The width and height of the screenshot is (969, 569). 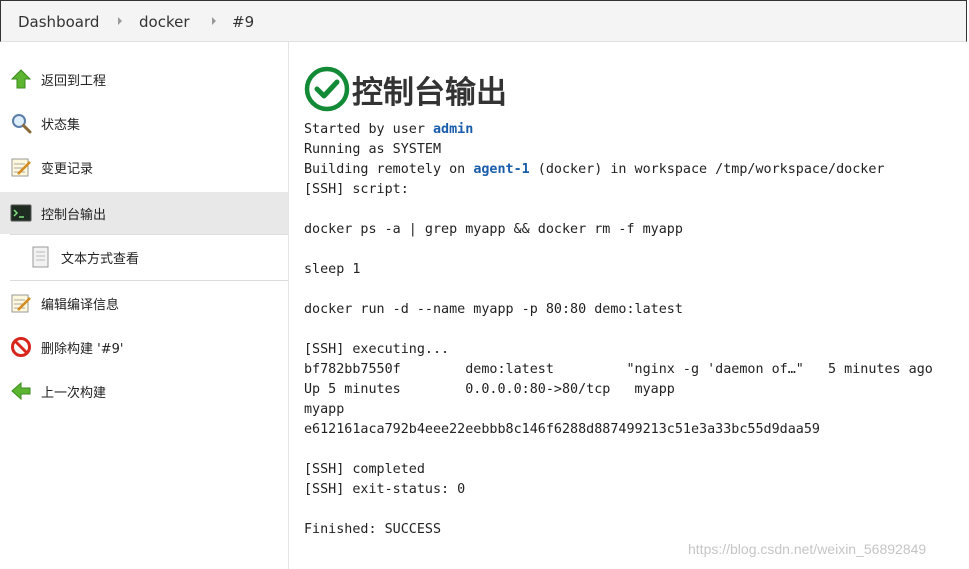 What do you see at coordinates (80, 305) in the screenshot?
I see `sidebar-item-label: 编辑编译信息` at bounding box center [80, 305].